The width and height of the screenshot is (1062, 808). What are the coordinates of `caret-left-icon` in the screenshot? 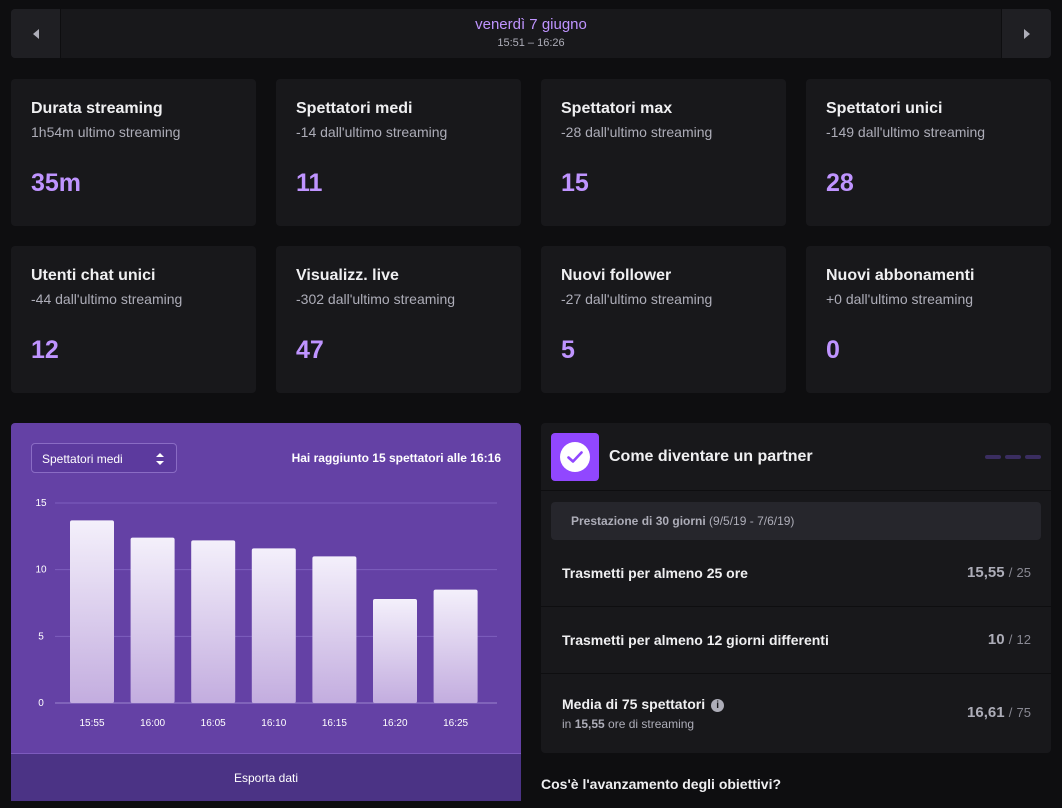 It's located at (35, 33).